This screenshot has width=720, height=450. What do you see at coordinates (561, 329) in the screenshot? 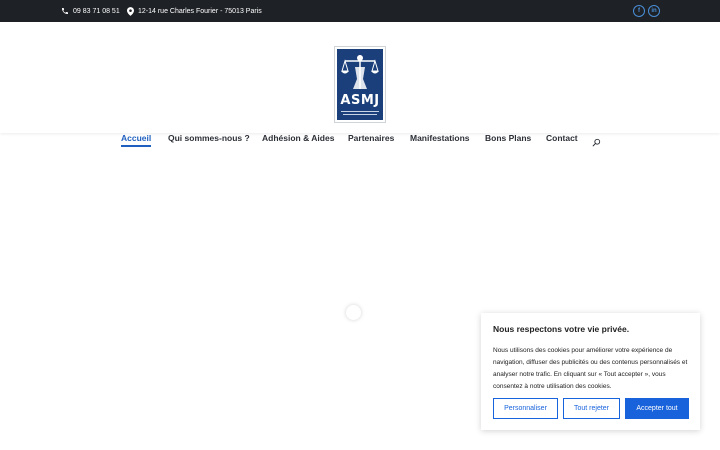
I see `cookie-title: Nous respectons votre vie privée.` at bounding box center [561, 329].